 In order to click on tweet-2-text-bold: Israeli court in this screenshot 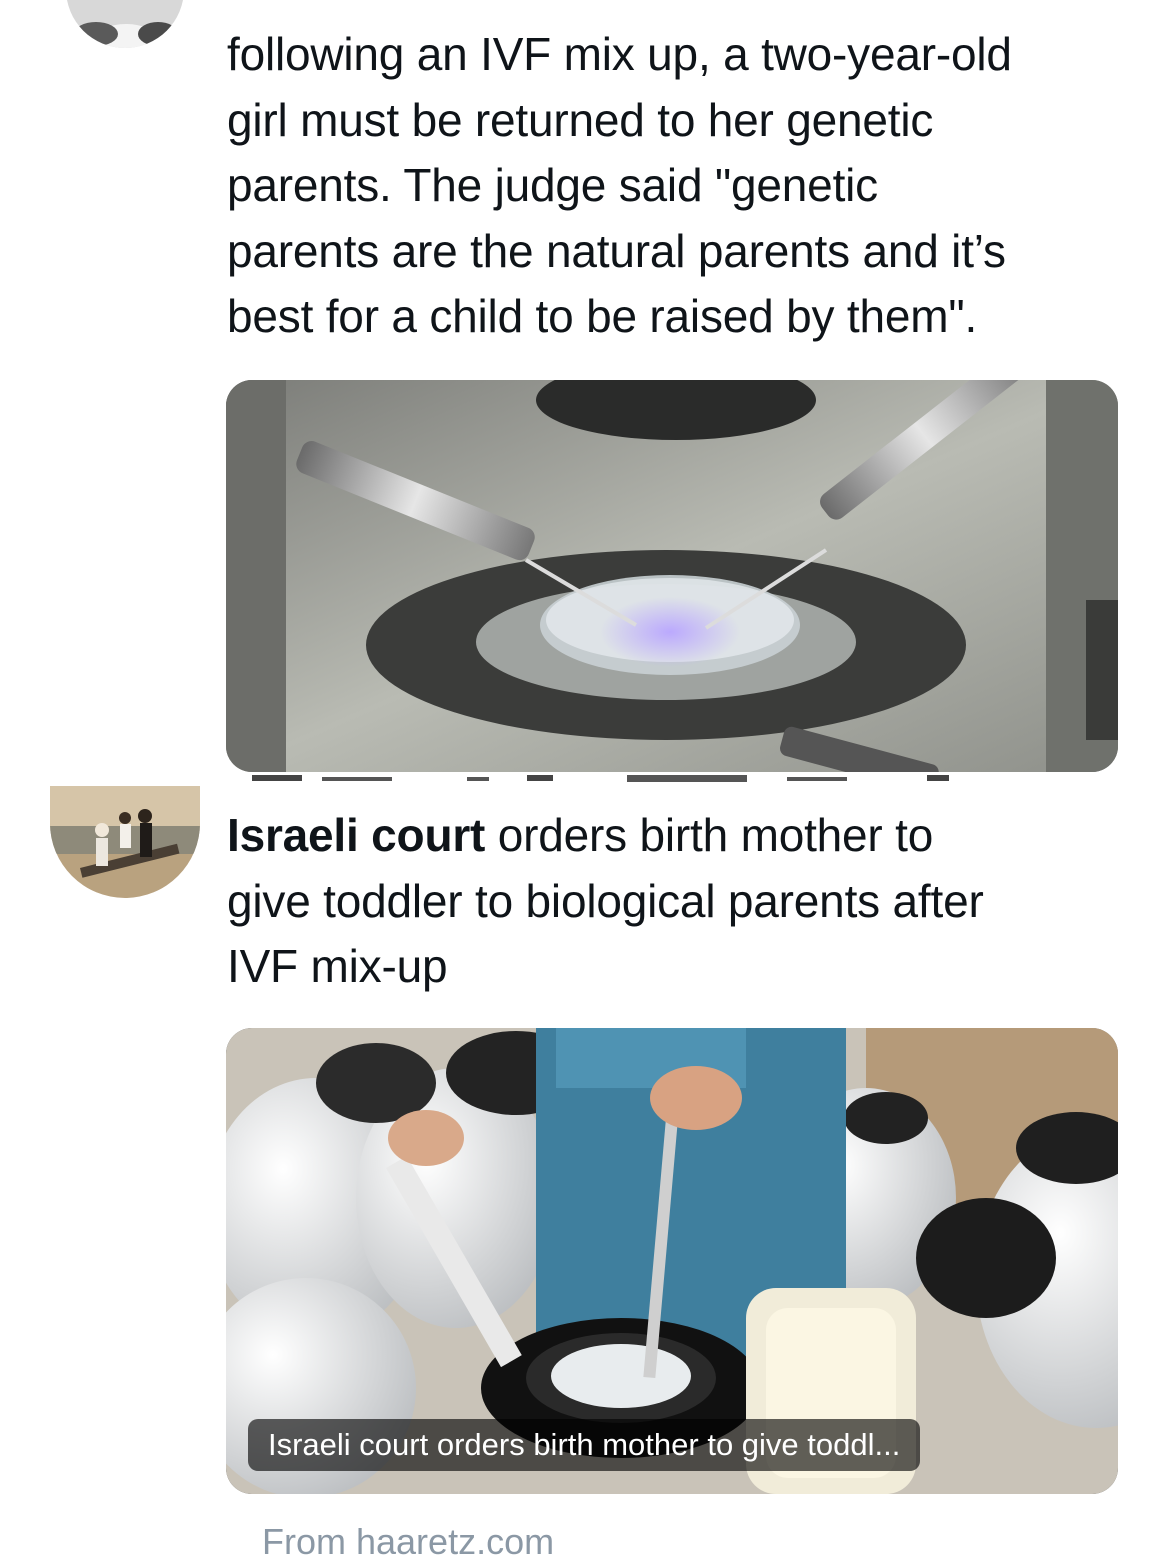, I will do `click(356, 835)`.